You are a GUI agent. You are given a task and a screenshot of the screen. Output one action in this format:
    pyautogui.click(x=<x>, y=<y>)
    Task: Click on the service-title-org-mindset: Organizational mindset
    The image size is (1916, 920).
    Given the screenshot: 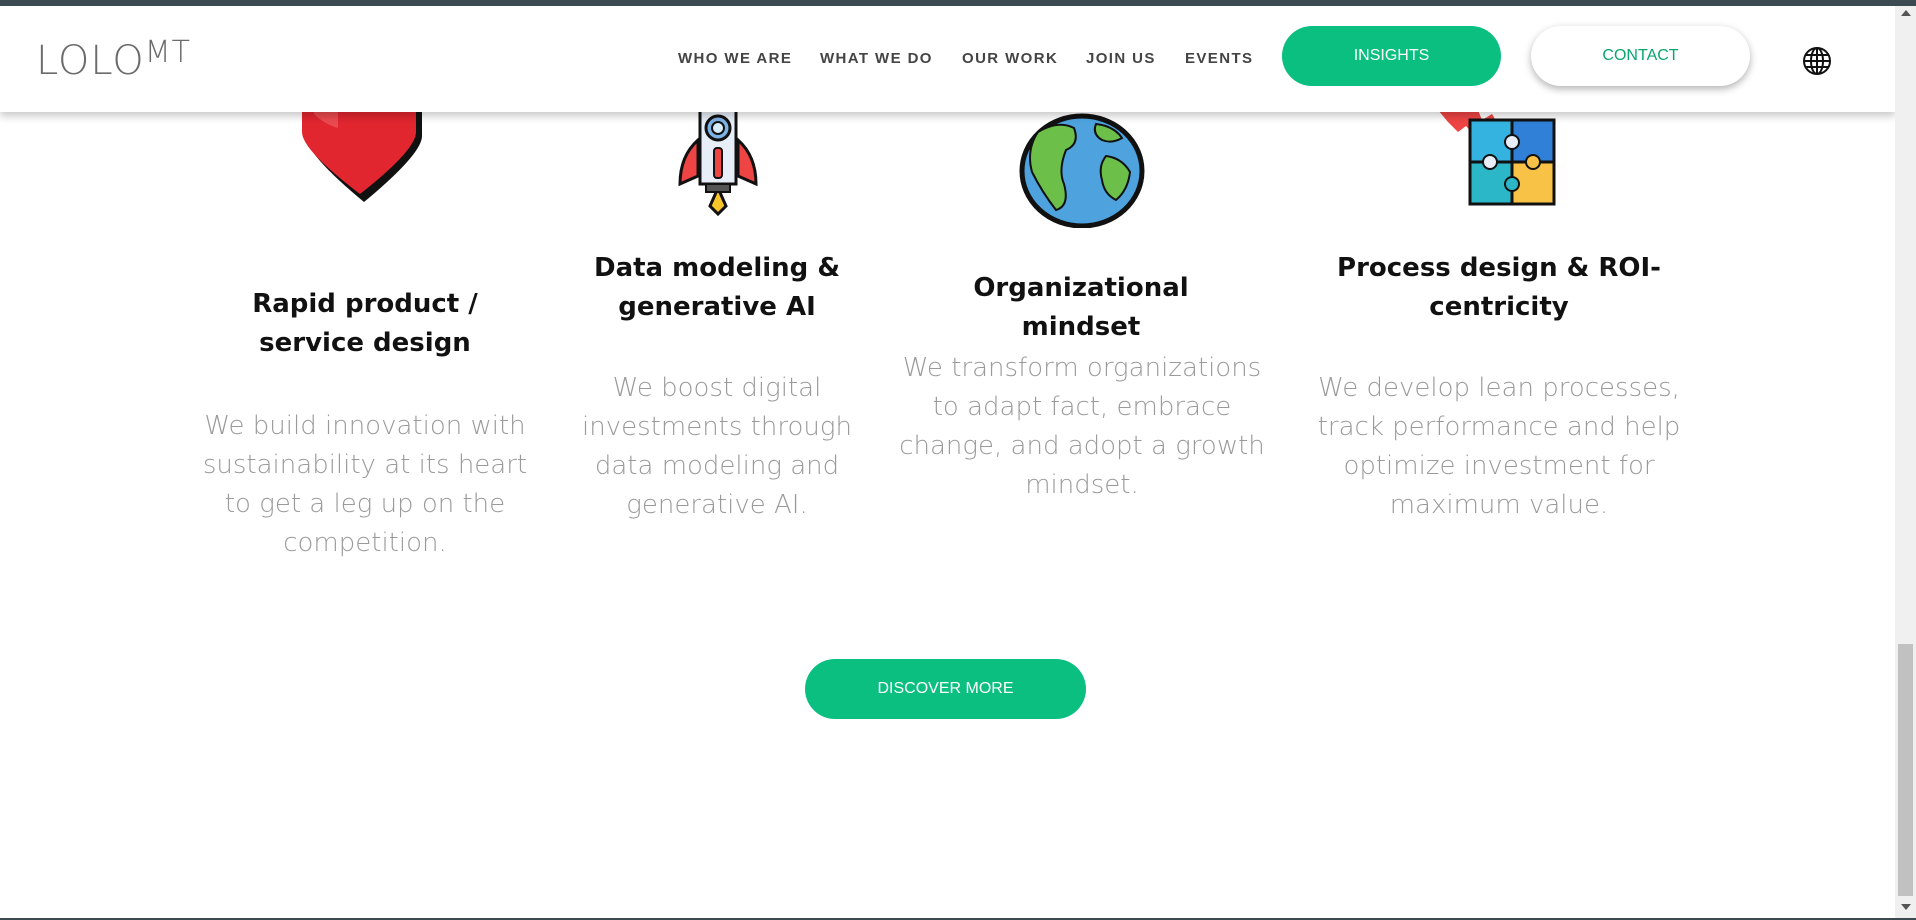 What is the action you would take?
    pyautogui.click(x=1081, y=307)
    